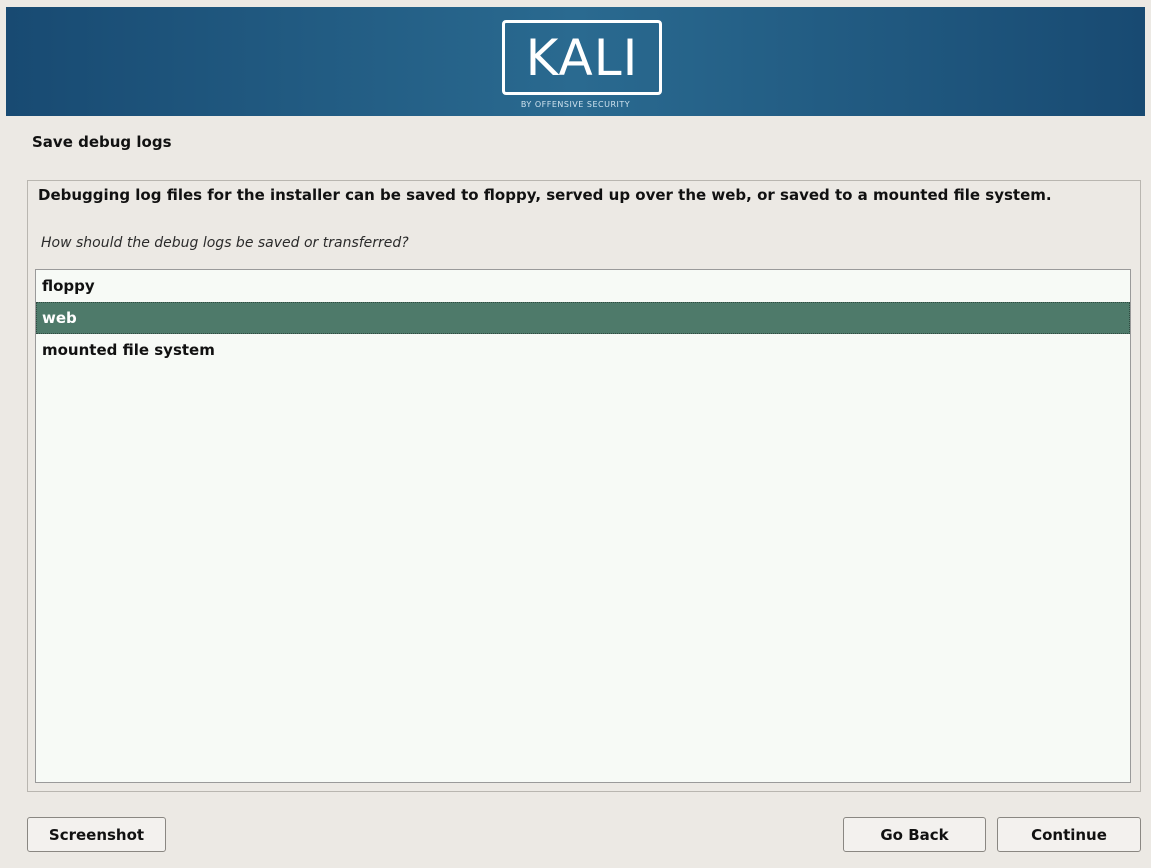  Describe the element at coordinates (102, 142) in the screenshot. I see `page-title: Save debug logs` at that location.